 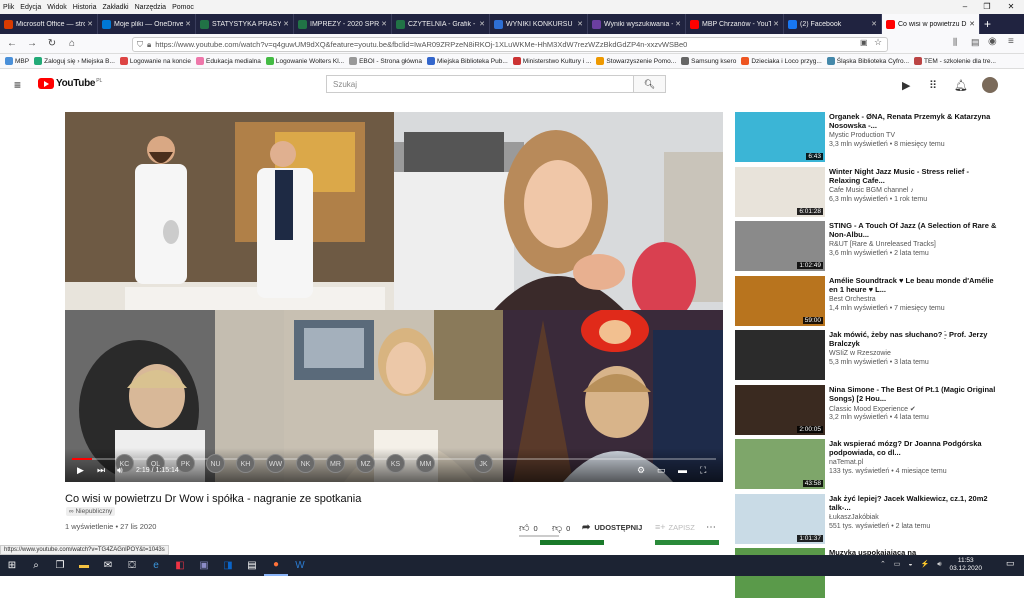 What do you see at coordinates (252, 565) in the screenshot?
I see `files-icon: ▤` at bounding box center [252, 565].